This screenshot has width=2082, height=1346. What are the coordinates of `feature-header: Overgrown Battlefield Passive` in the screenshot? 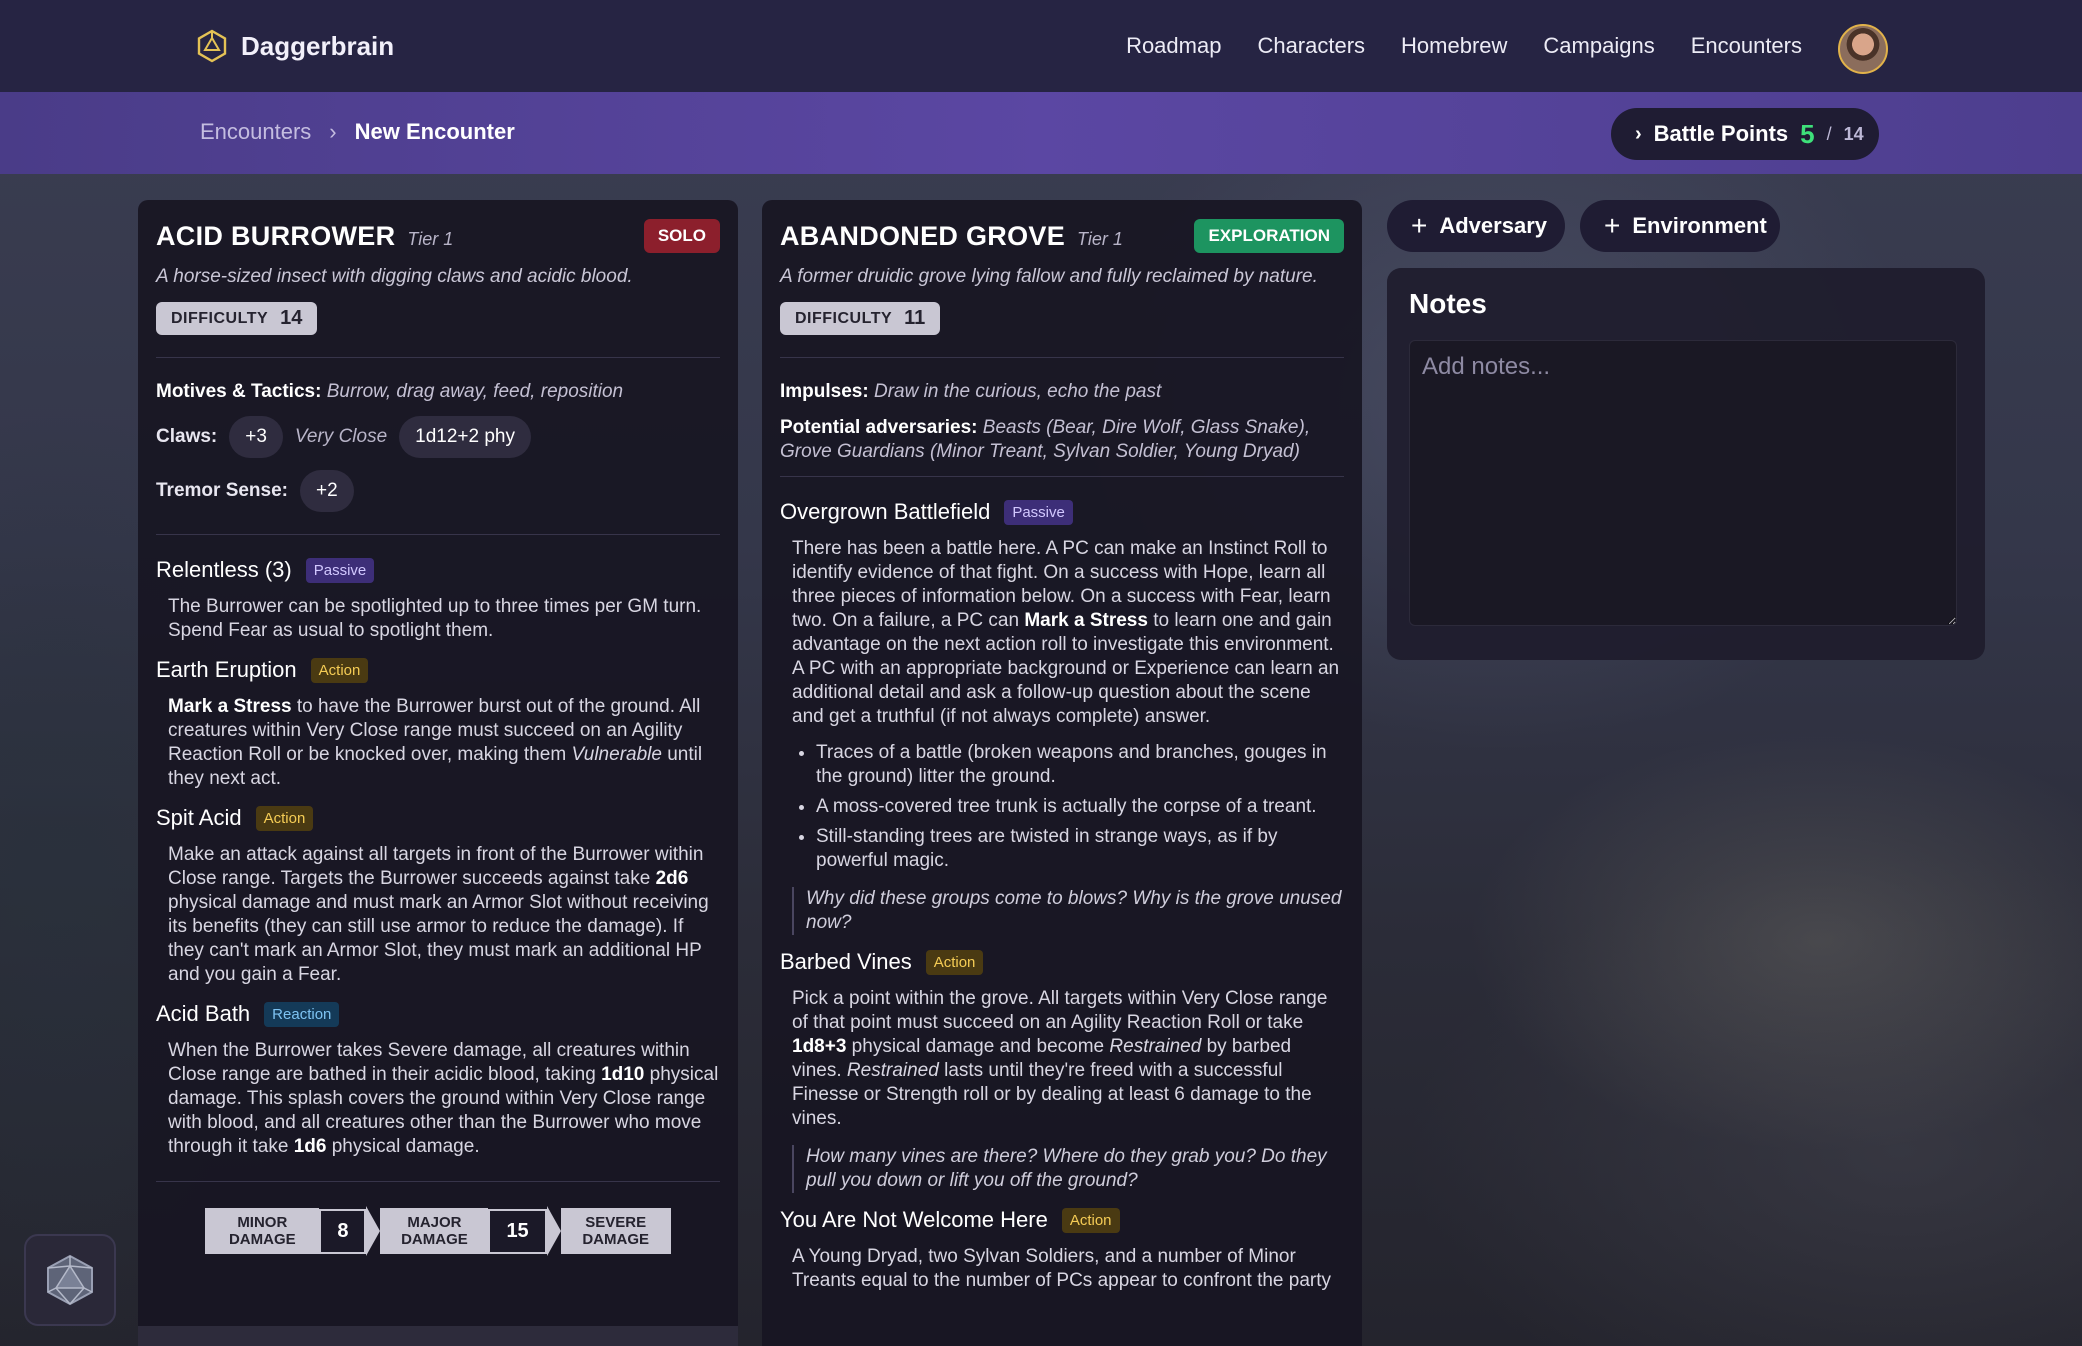 It's located at (1062, 512).